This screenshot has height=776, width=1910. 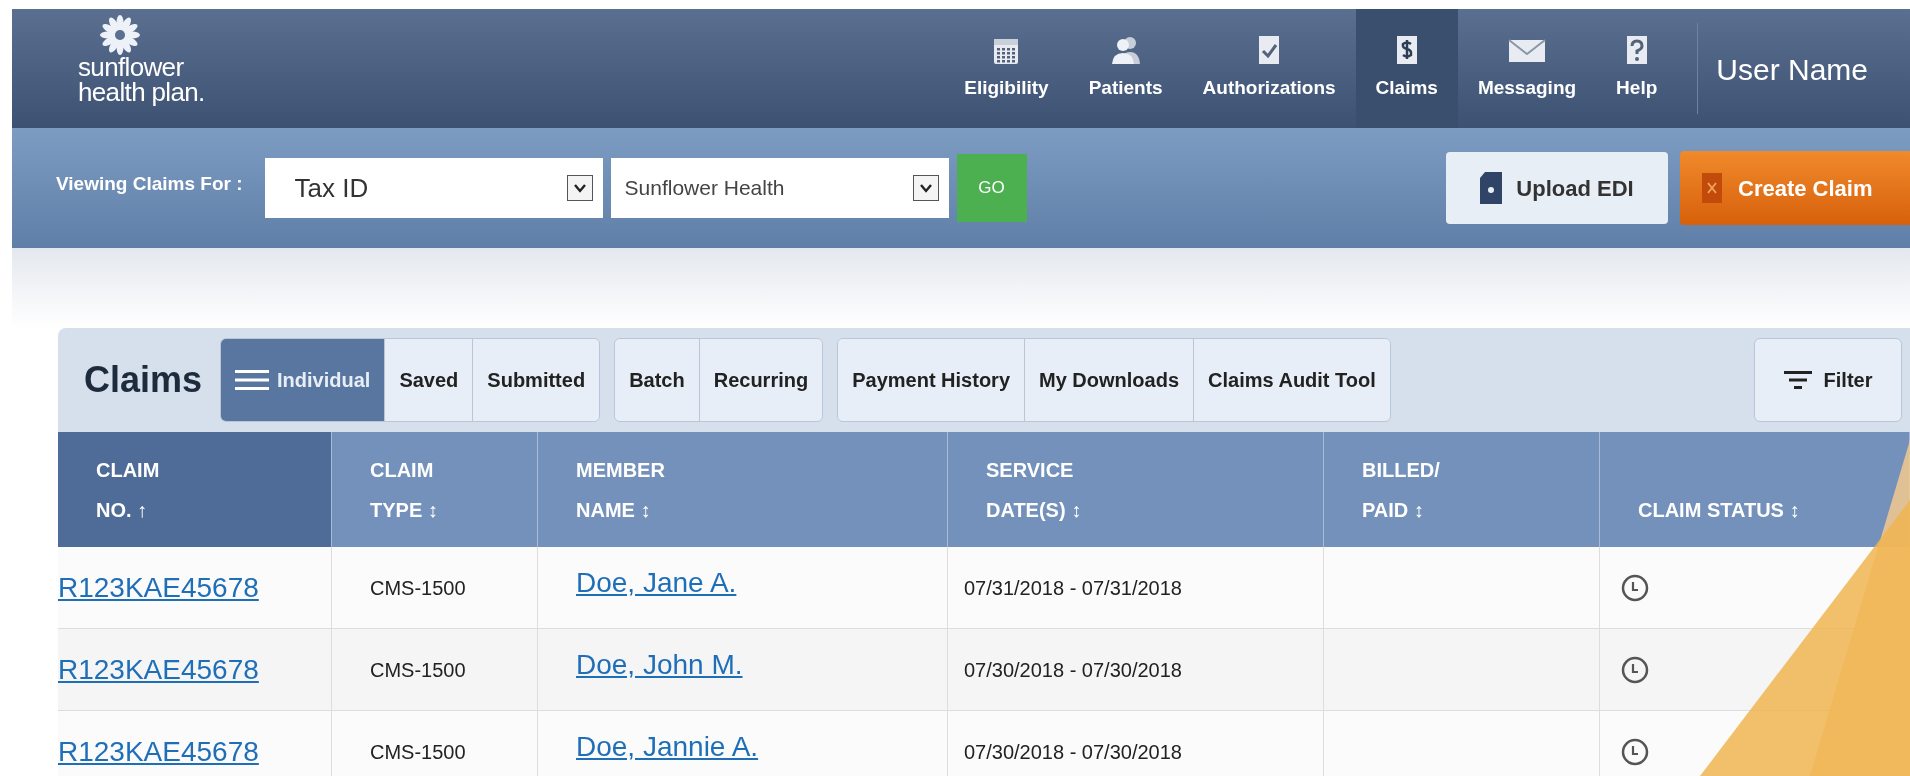 What do you see at coordinates (659, 664) in the screenshot?
I see `member-name-link: Doe, John M.` at bounding box center [659, 664].